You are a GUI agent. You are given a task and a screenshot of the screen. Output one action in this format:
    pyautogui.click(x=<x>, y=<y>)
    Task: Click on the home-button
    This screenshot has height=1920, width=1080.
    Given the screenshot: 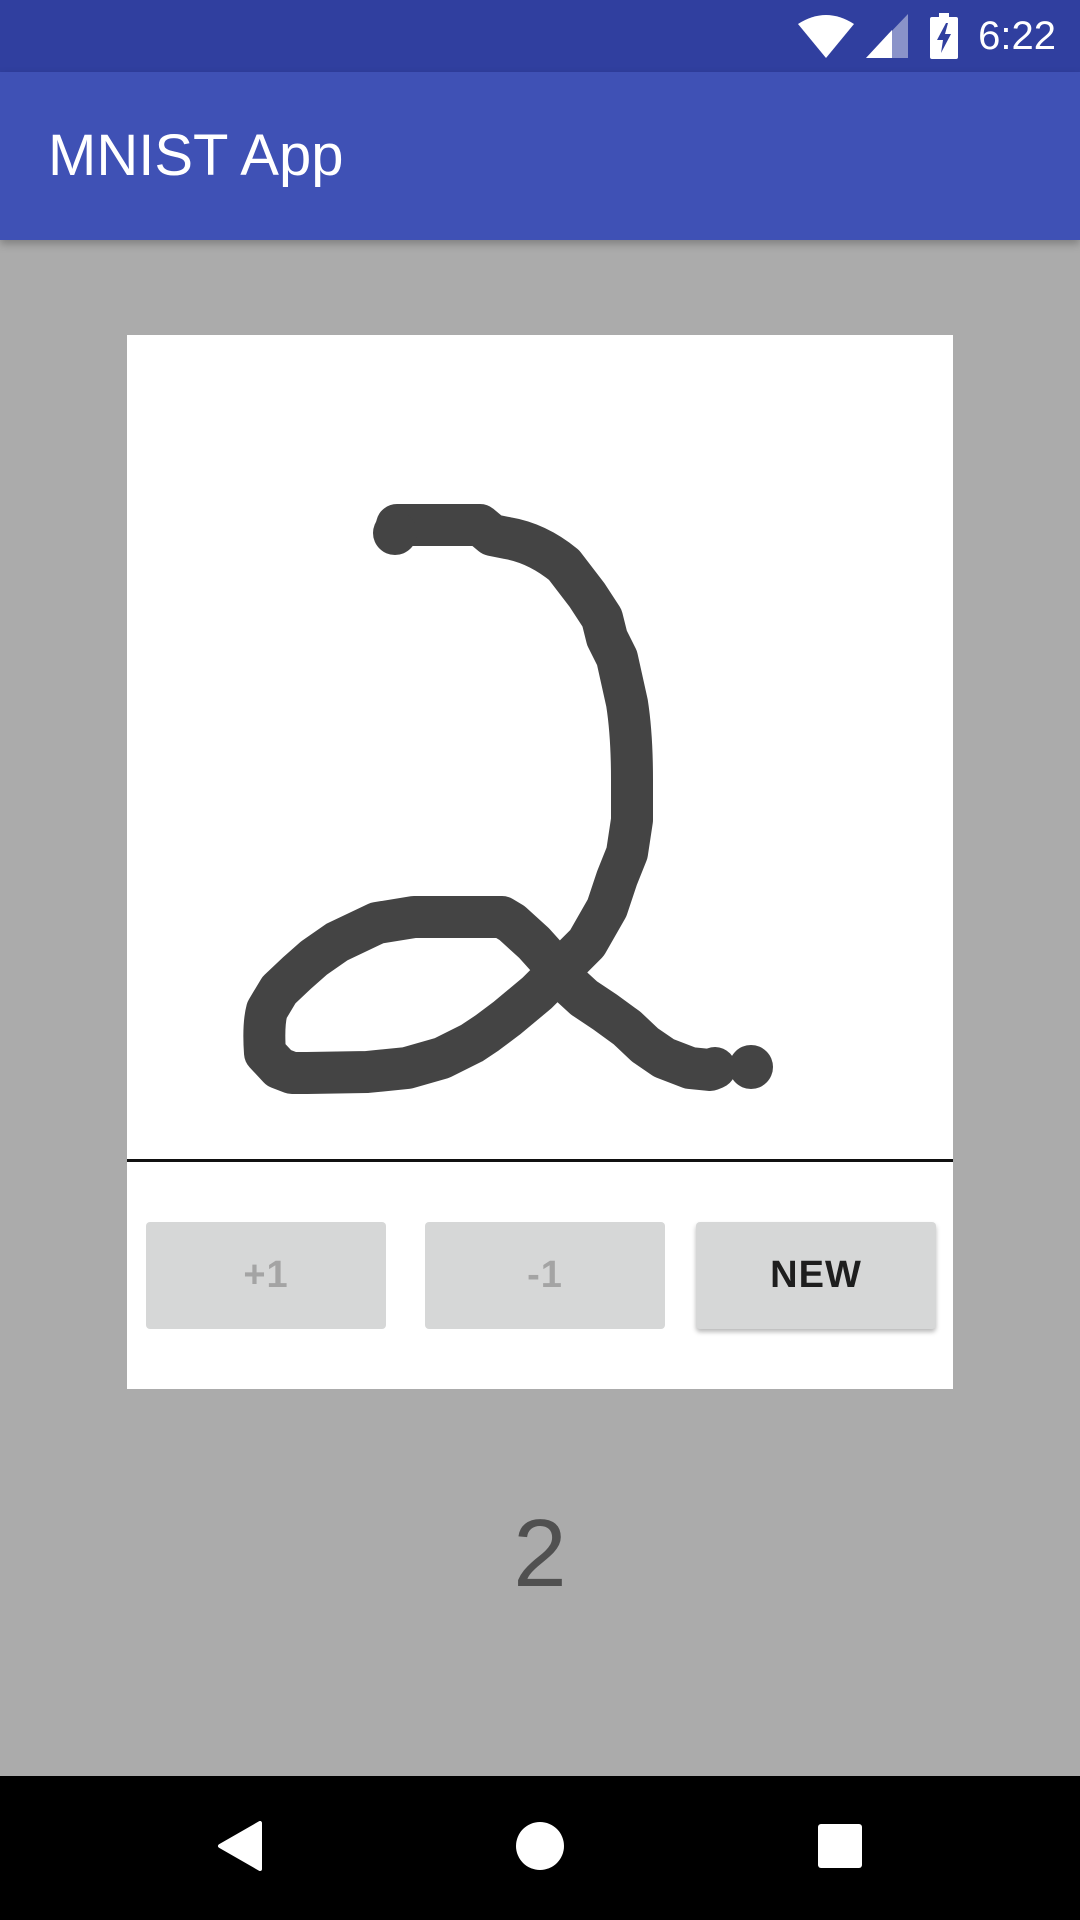 What is the action you would take?
    pyautogui.click(x=540, y=1848)
    